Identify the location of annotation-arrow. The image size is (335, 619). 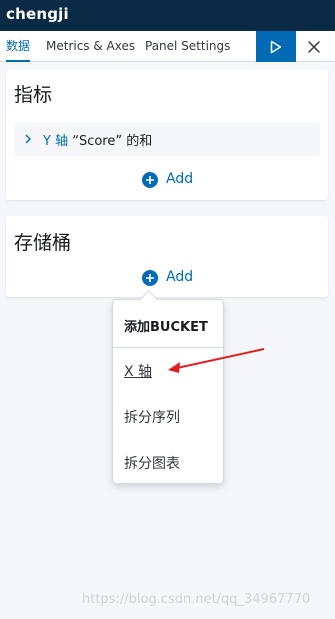
(216, 360).